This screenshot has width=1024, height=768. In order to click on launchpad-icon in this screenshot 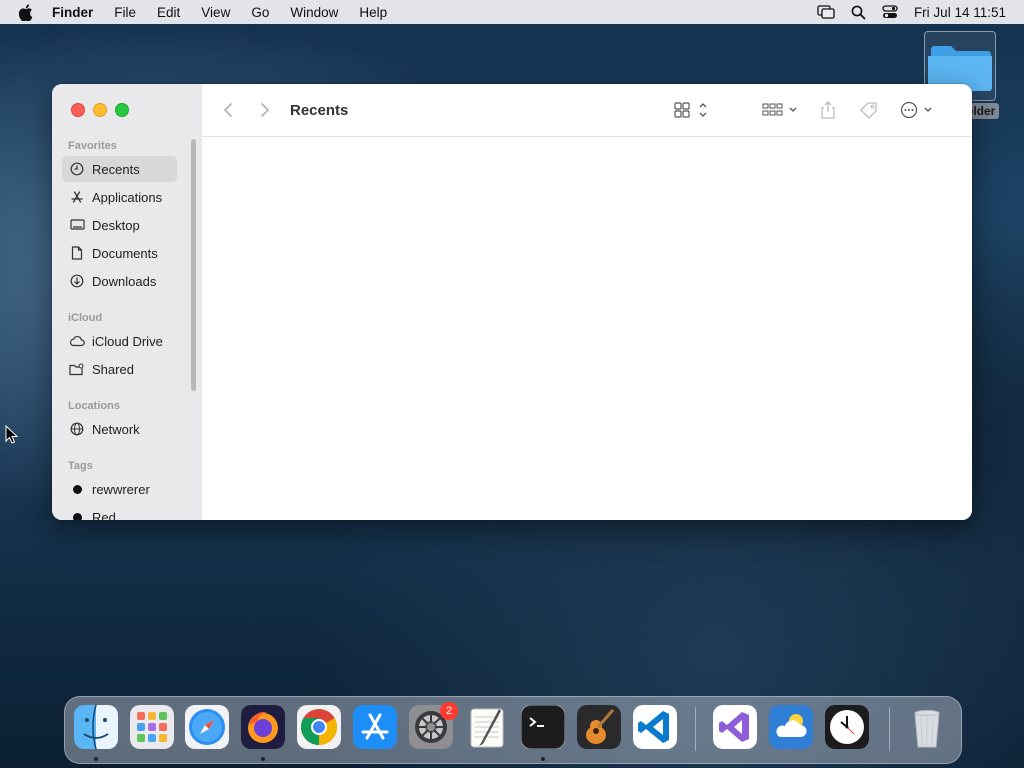, I will do `click(152, 727)`.